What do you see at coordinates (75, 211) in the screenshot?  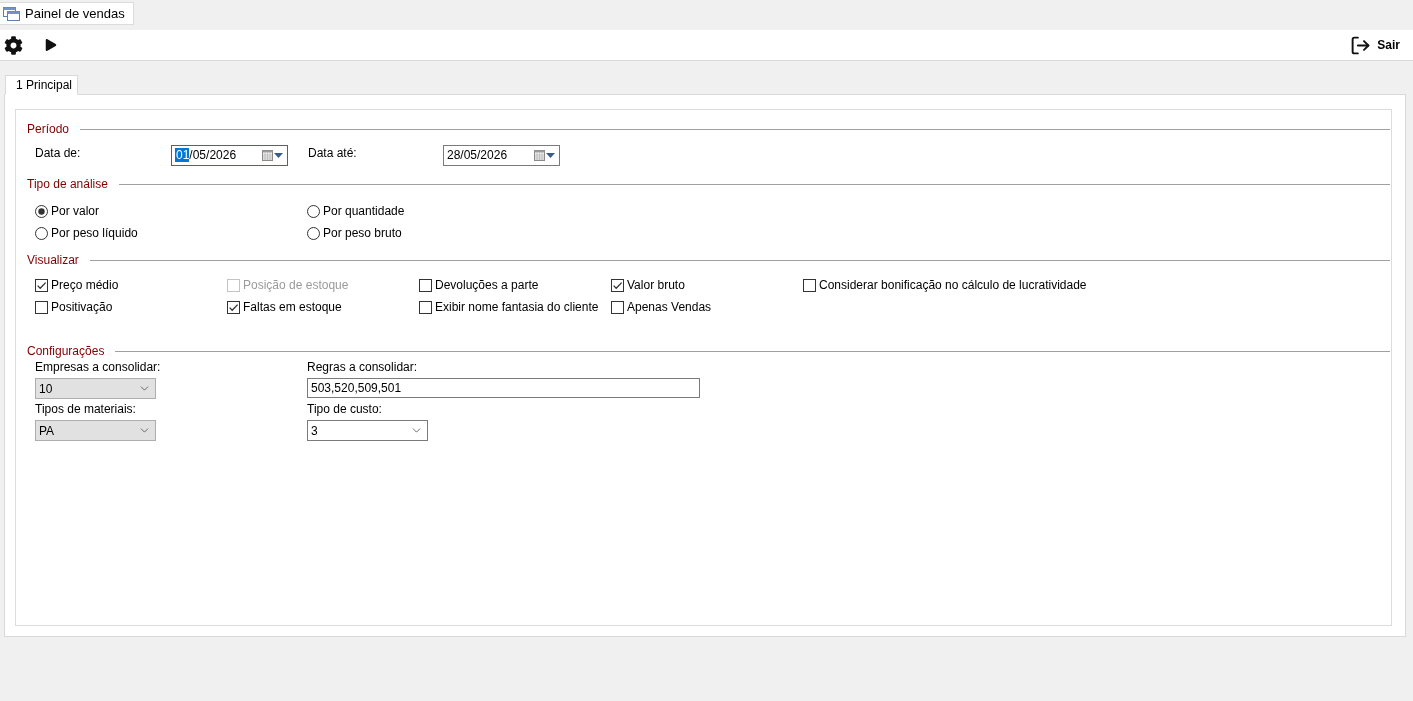 I see `radio-label: Por valor` at bounding box center [75, 211].